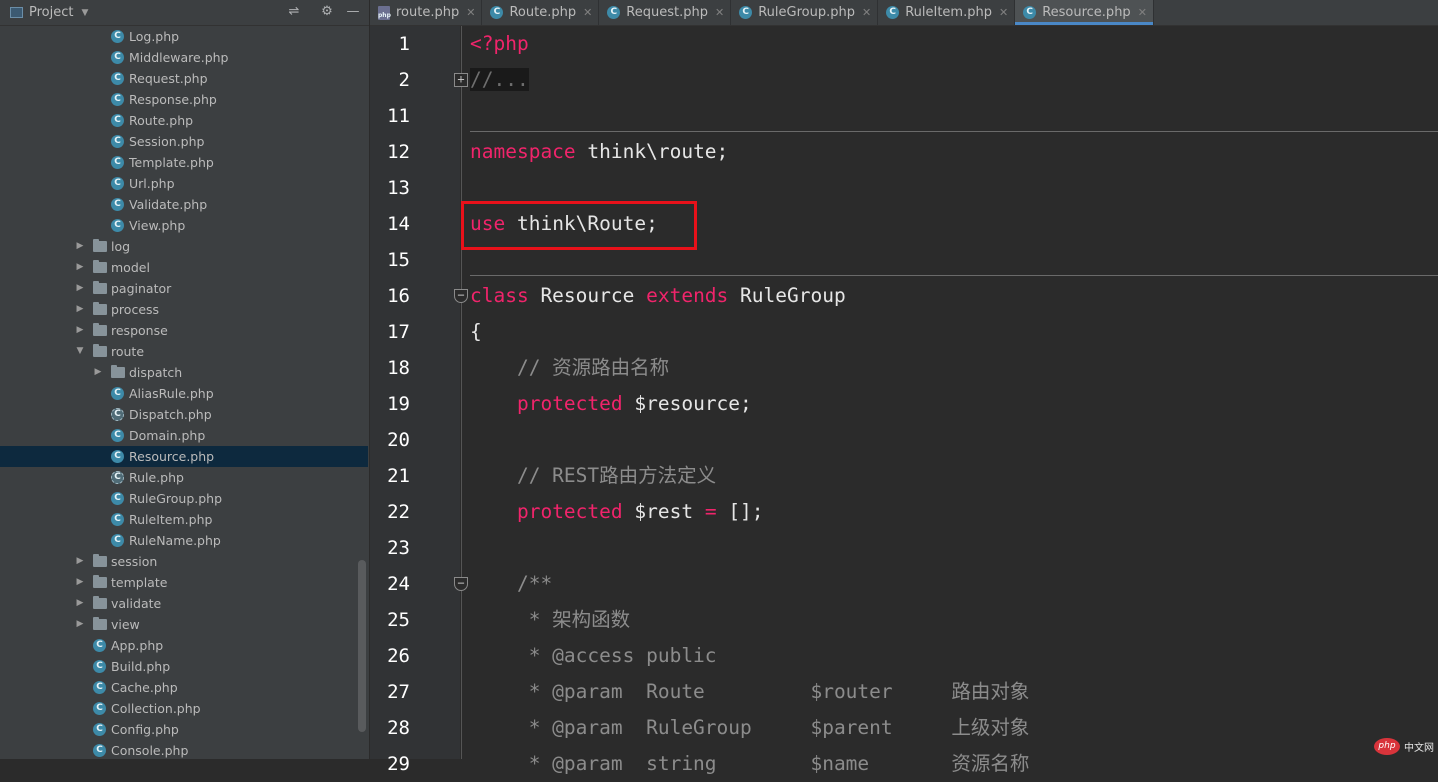  What do you see at coordinates (947, 12) in the screenshot?
I see `editor-tab: C RuleItem.php ✕` at bounding box center [947, 12].